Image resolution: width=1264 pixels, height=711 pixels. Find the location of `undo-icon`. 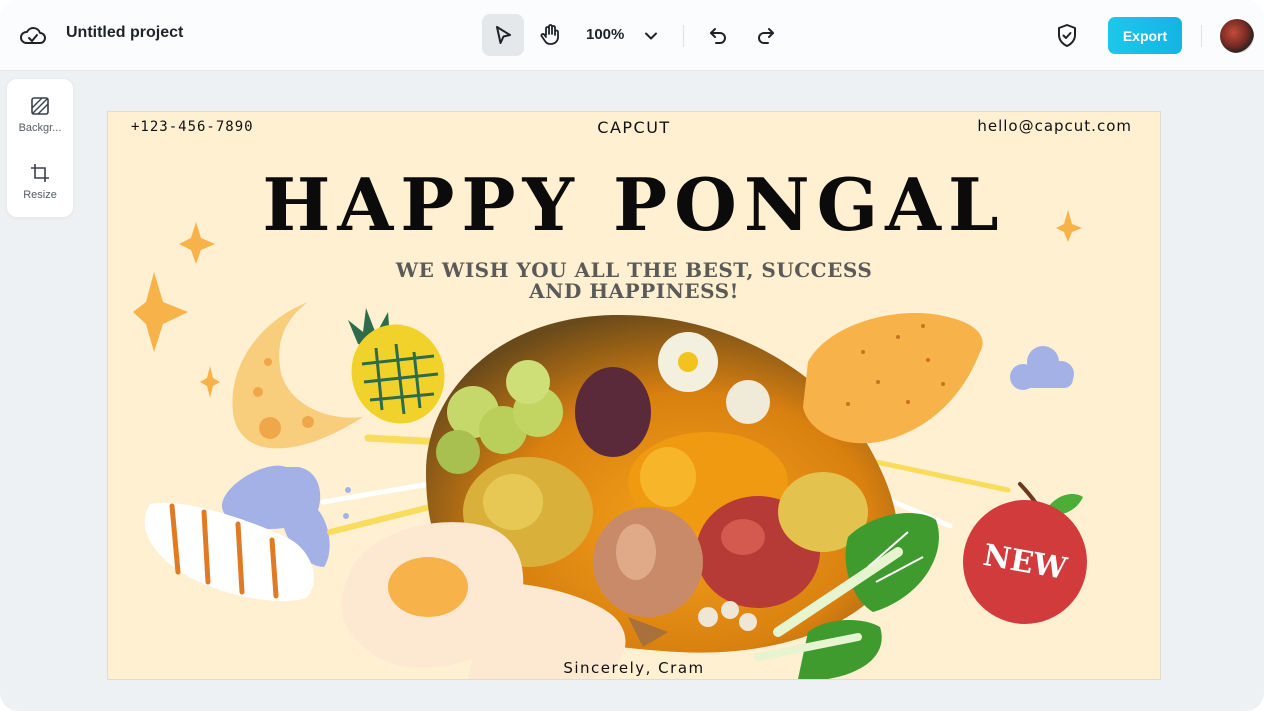

undo-icon is located at coordinates (718, 36).